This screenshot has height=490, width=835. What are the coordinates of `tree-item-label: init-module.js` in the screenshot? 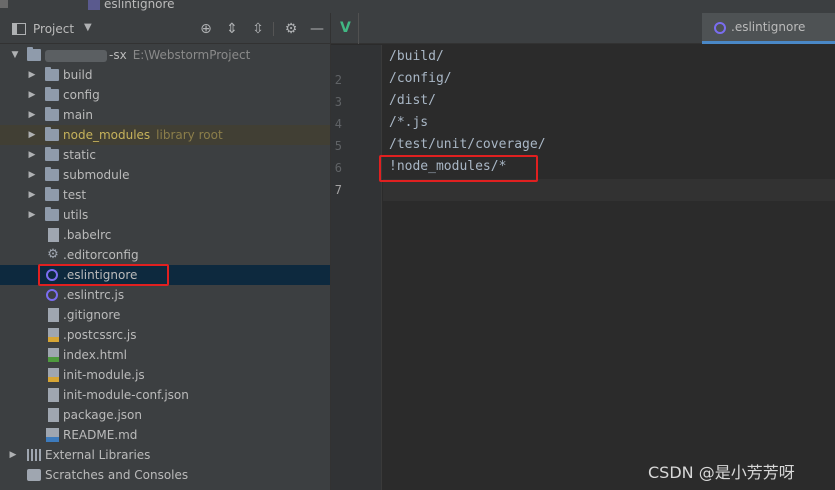 It's located at (104, 375).